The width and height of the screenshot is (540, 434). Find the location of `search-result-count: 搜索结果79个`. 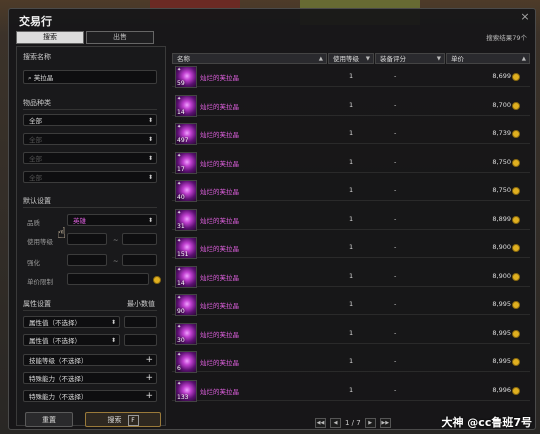

search-result-count: 搜索结果79个 is located at coordinates (506, 38).